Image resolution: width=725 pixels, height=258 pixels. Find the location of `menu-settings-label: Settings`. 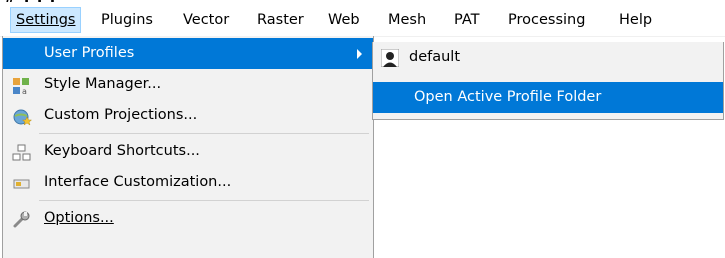

menu-settings-label: Settings is located at coordinates (46, 20).